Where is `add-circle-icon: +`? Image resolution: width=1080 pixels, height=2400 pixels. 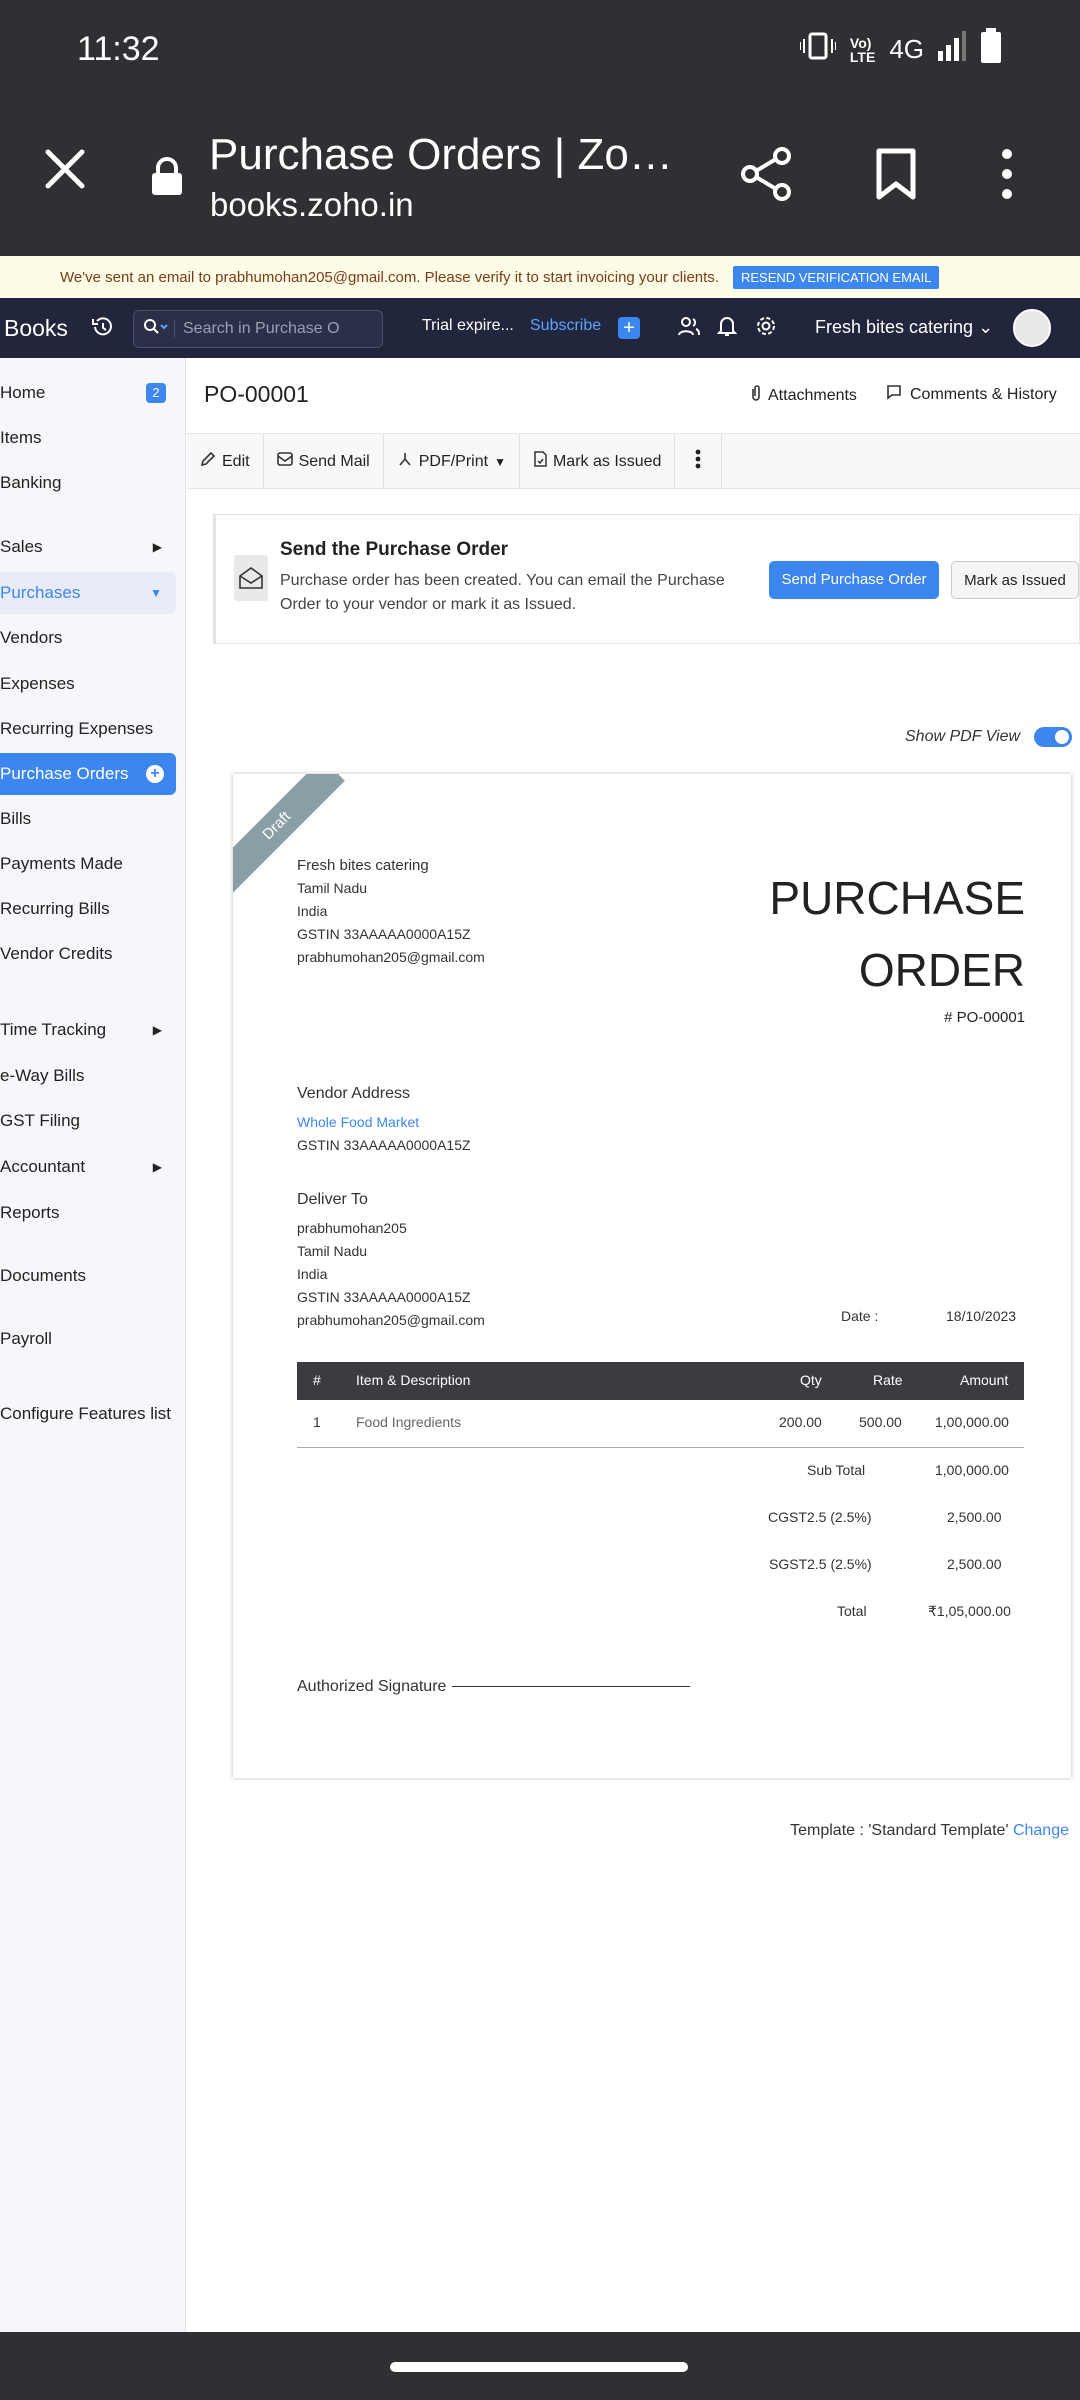 add-circle-icon: + is located at coordinates (155, 774).